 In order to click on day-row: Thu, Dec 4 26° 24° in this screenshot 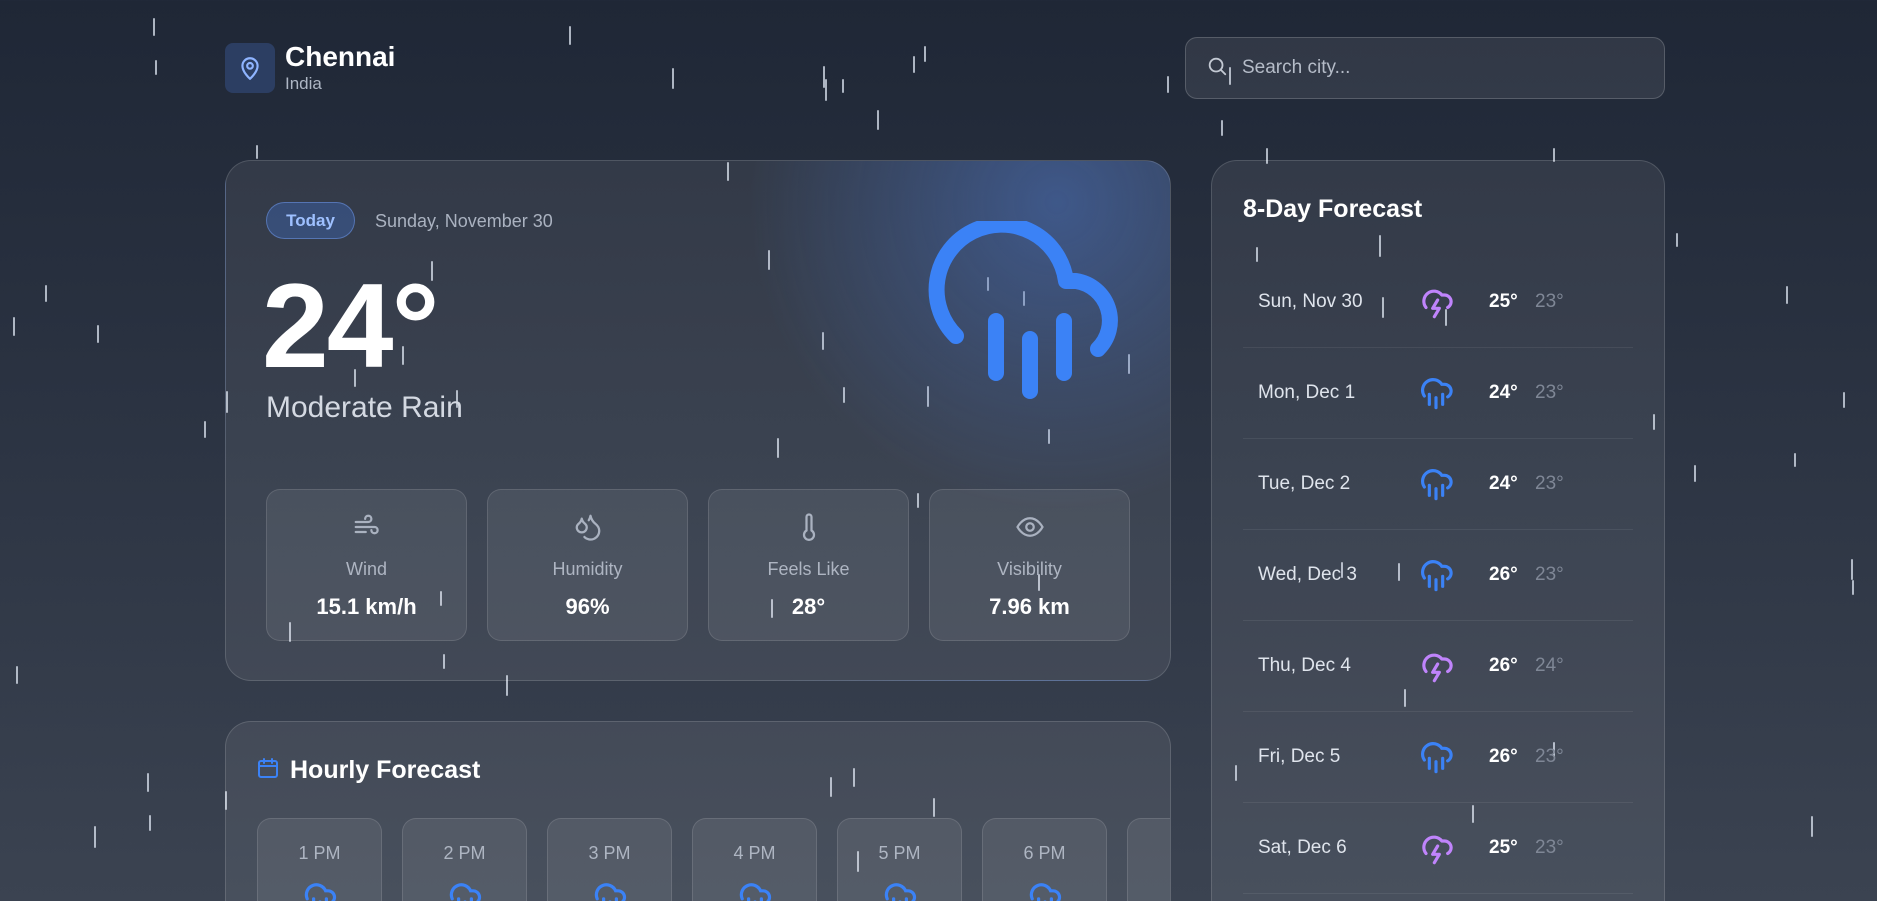, I will do `click(1438, 666)`.